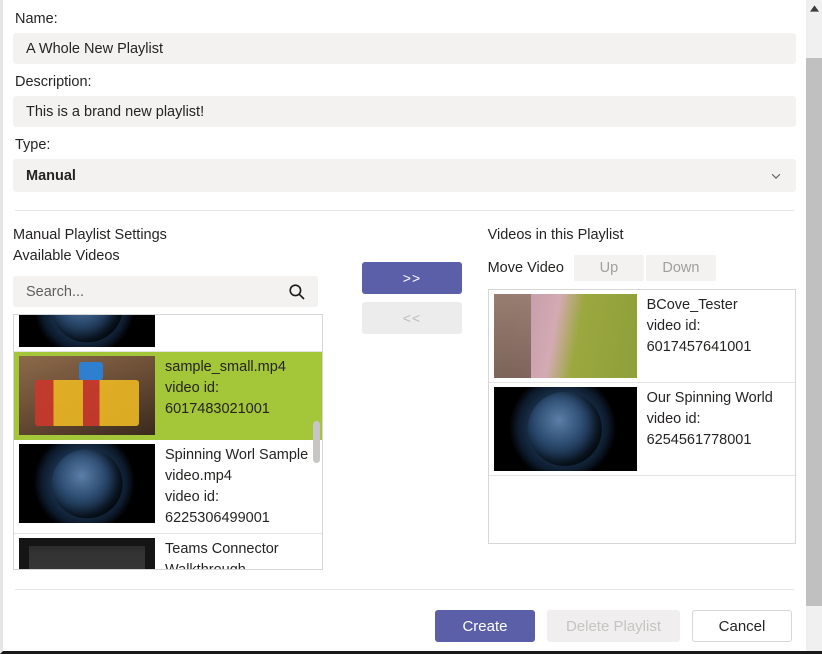  I want to click on move-up-button: Up, so click(608, 268).